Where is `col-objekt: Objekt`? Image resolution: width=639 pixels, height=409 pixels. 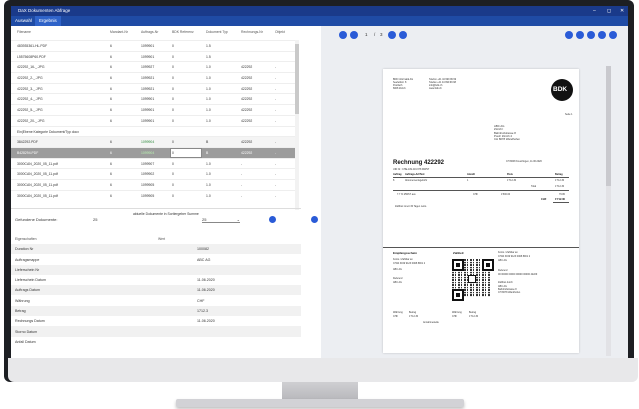 col-objekt: Objekt is located at coordinates (280, 32).